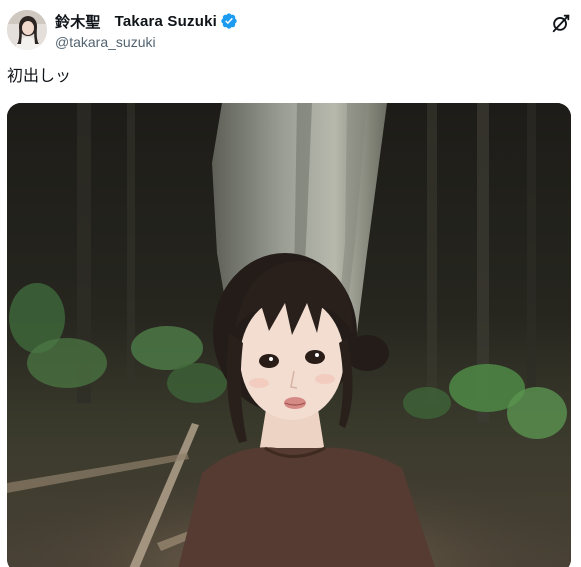  I want to click on author-names: 鈴木聖 Takara Suzuki @takara_suzuki, so click(146, 30).